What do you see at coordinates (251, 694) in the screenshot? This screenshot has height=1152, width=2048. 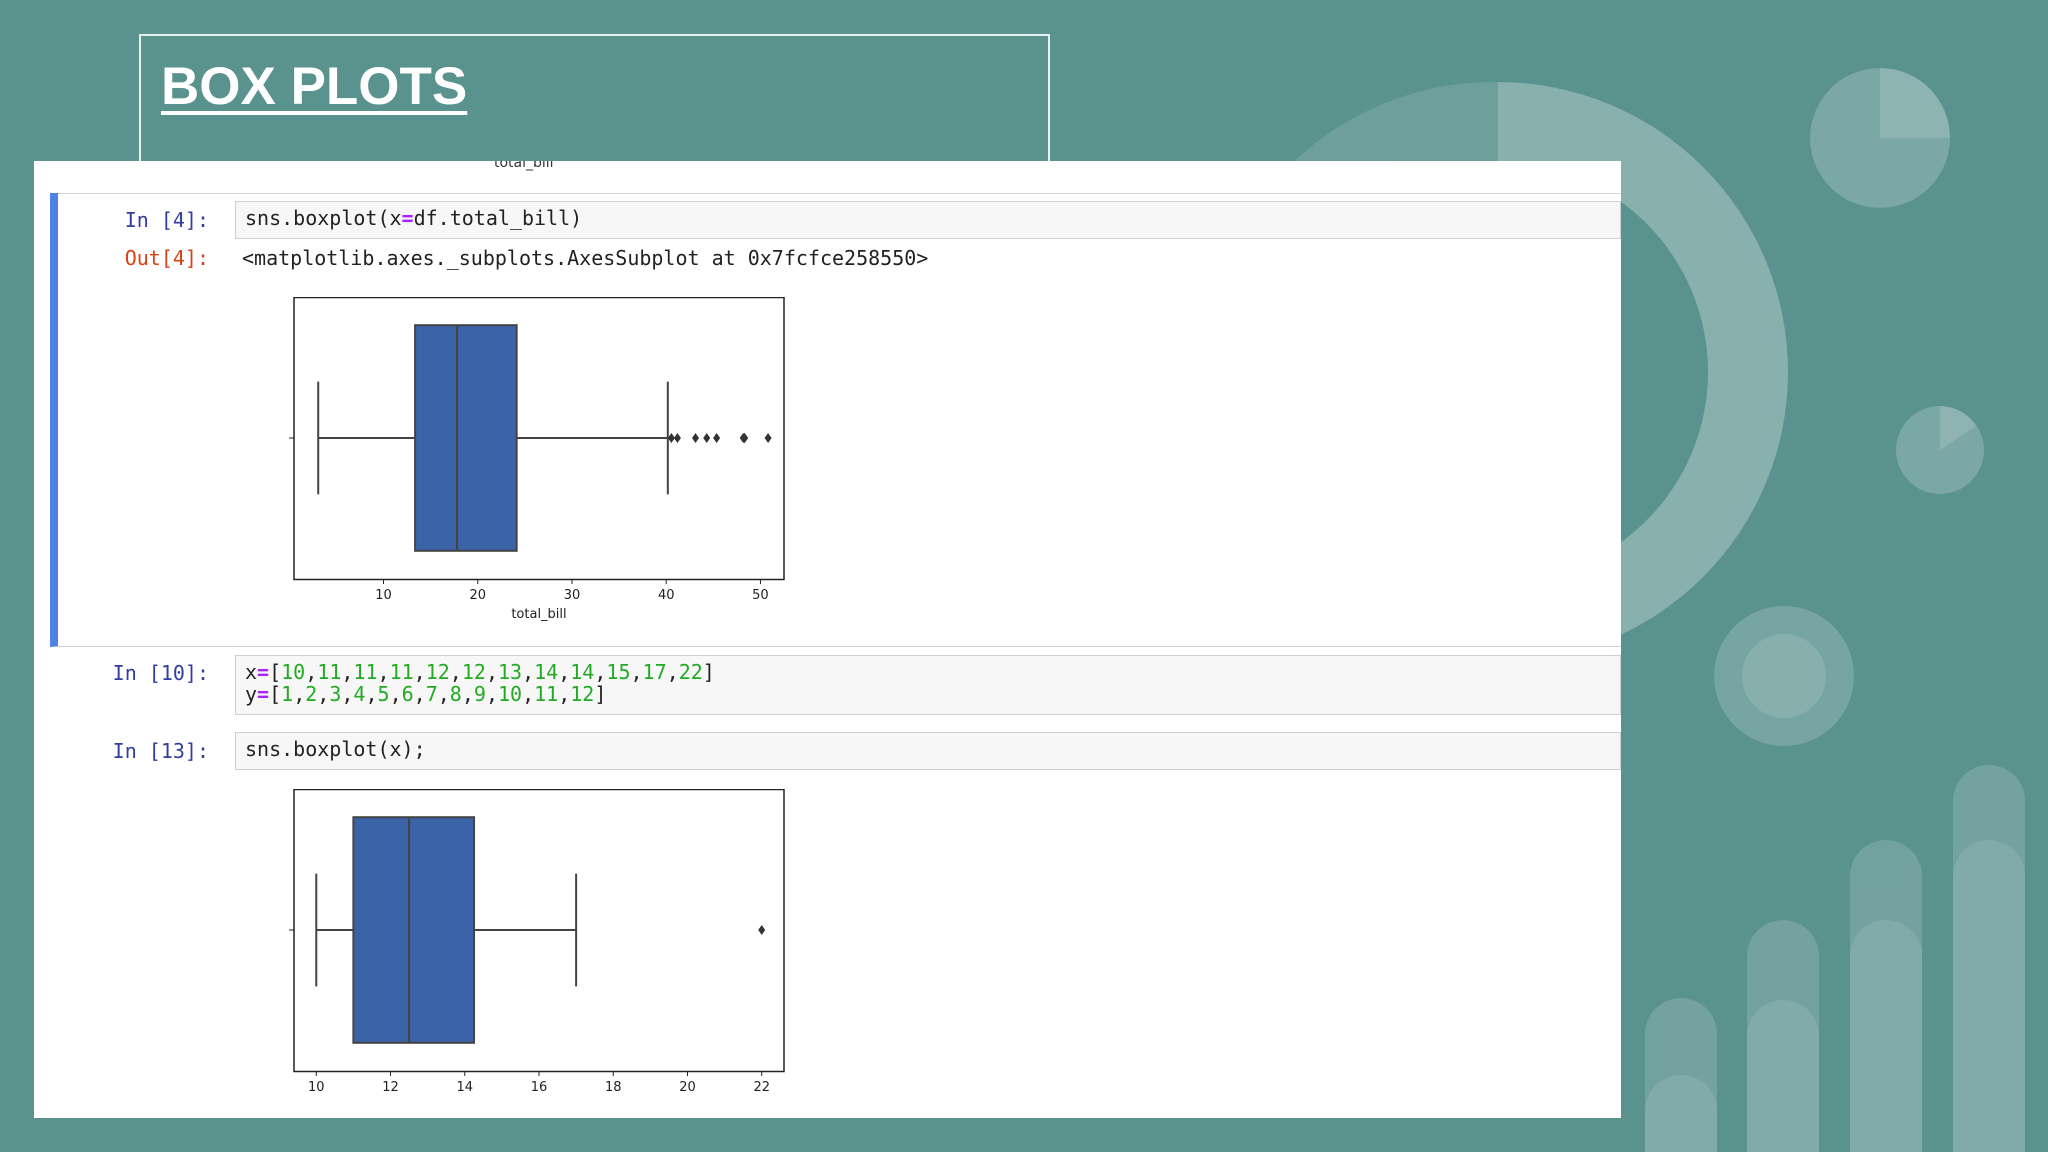 I see `code-token: y` at bounding box center [251, 694].